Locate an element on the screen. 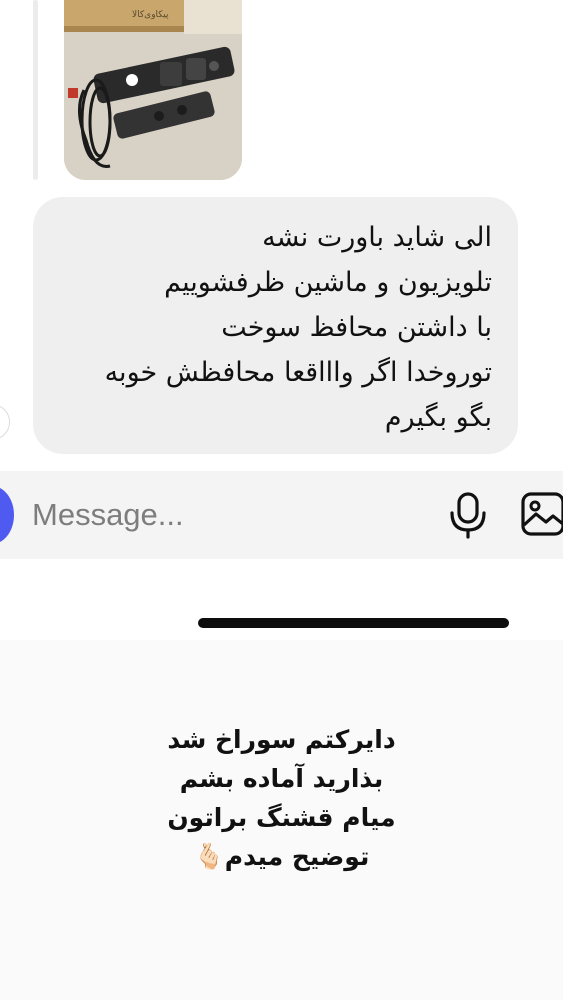 The height and width of the screenshot is (1000, 563). home-indicator is located at coordinates (353, 623).